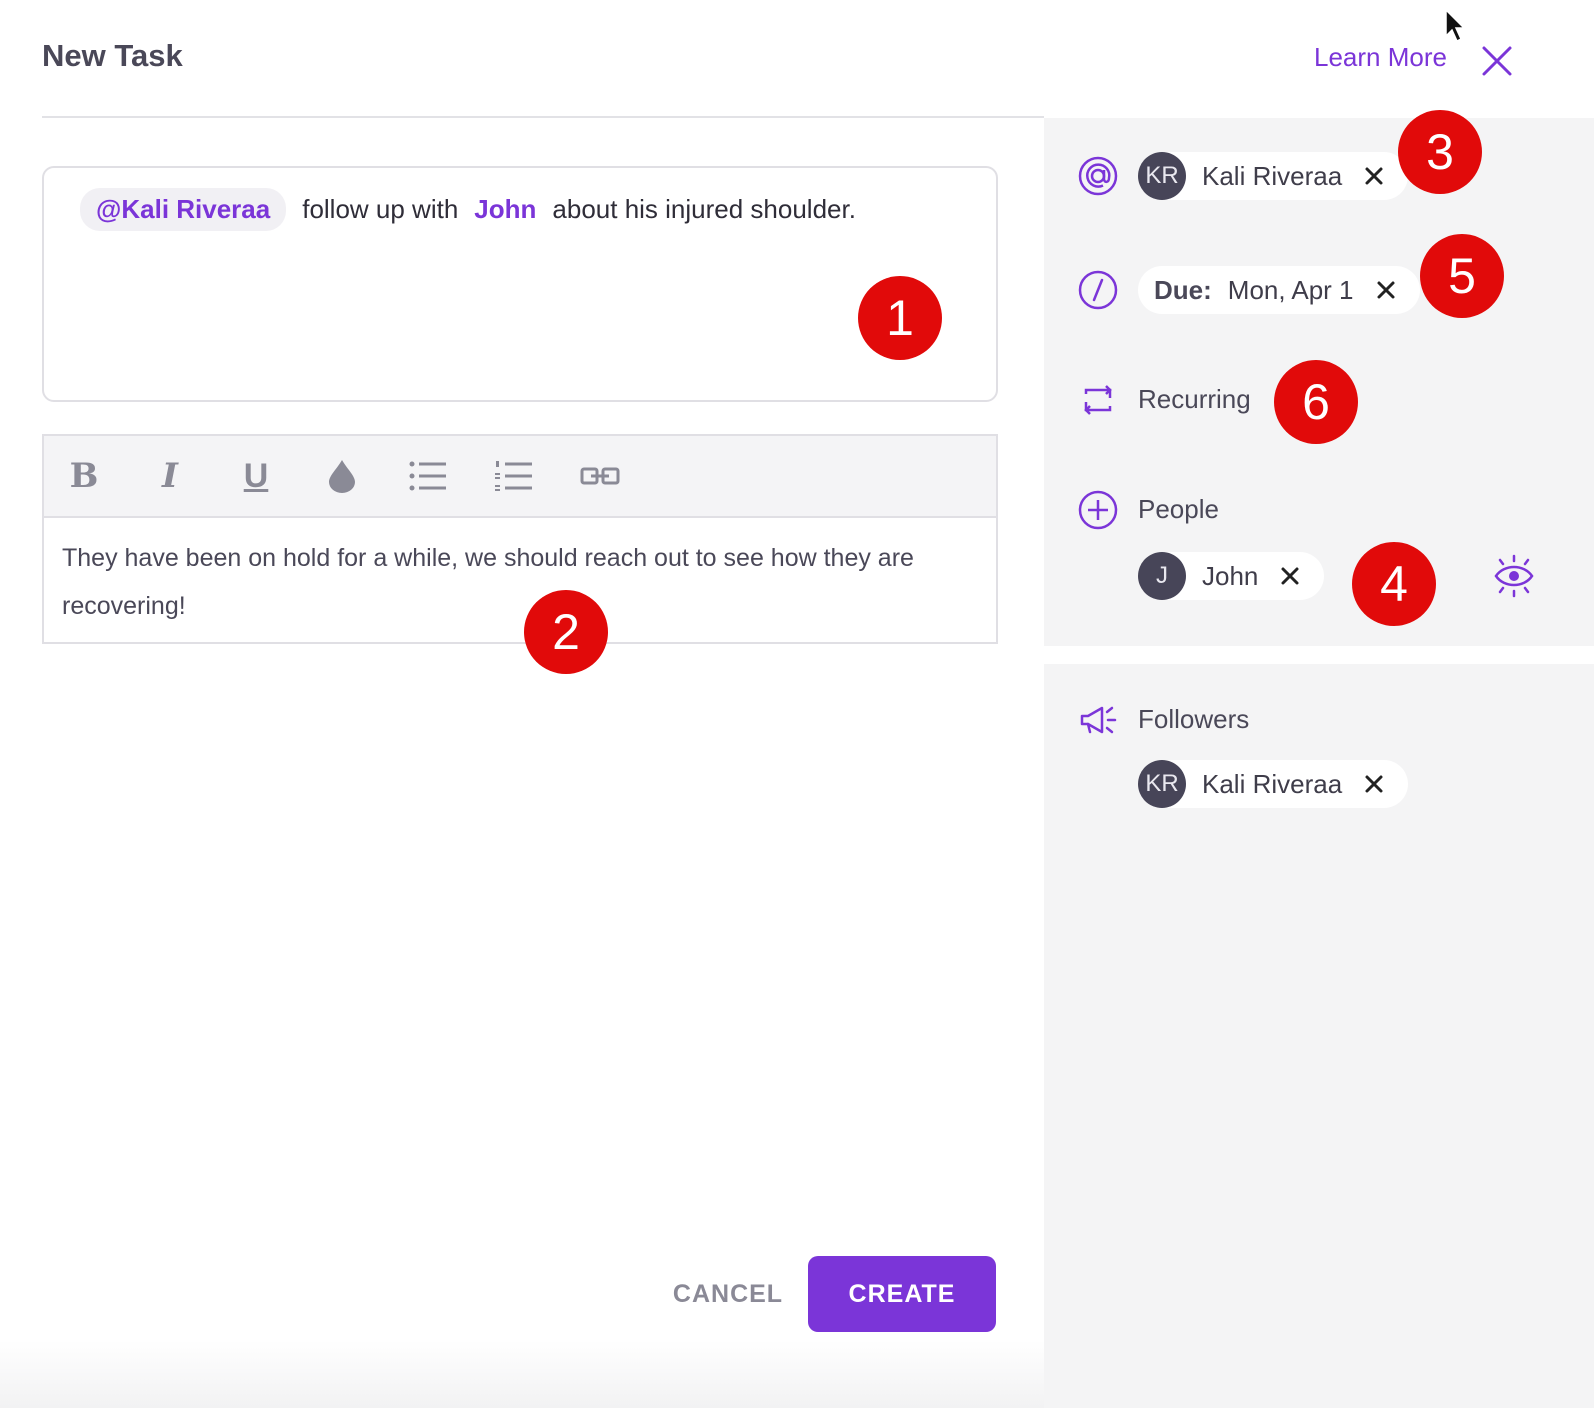 Image resolution: width=1594 pixels, height=1408 pixels. What do you see at coordinates (900, 318) in the screenshot?
I see `annotation-marker: 1` at bounding box center [900, 318].